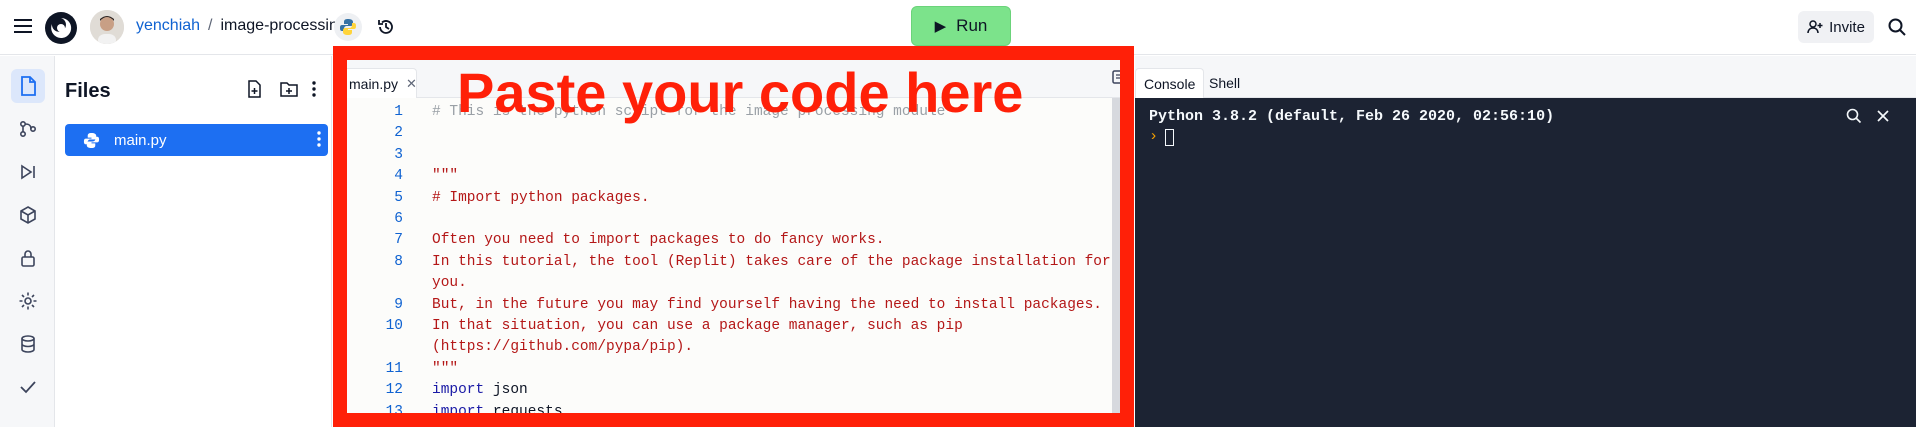 The image size is (1916, 427). What do you see at coordinates (107, 27) in the screenshot?
I see `avatar` at bounding box center [107, 27].